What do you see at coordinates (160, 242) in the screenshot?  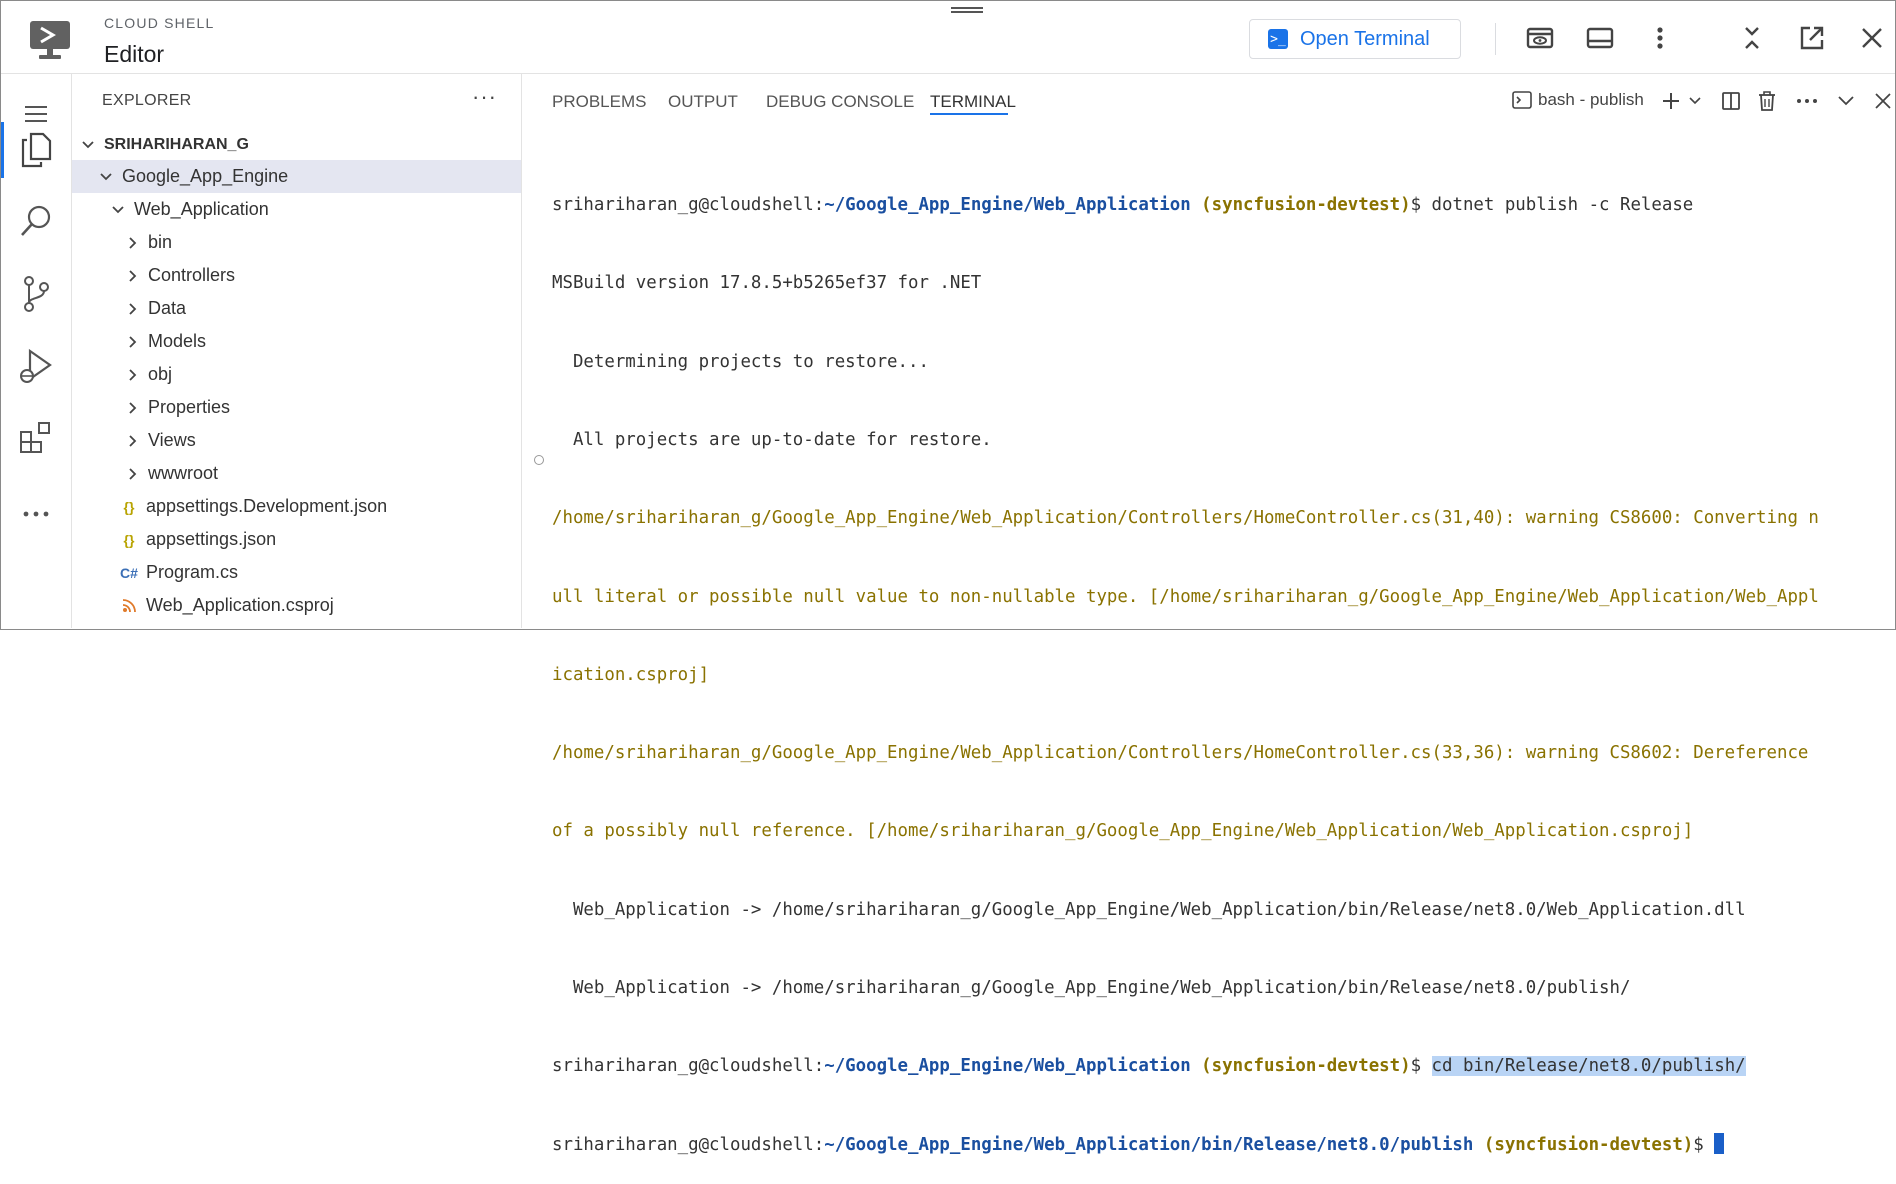 I see `tree-item-label: bin` at bounding box center [160, 242].